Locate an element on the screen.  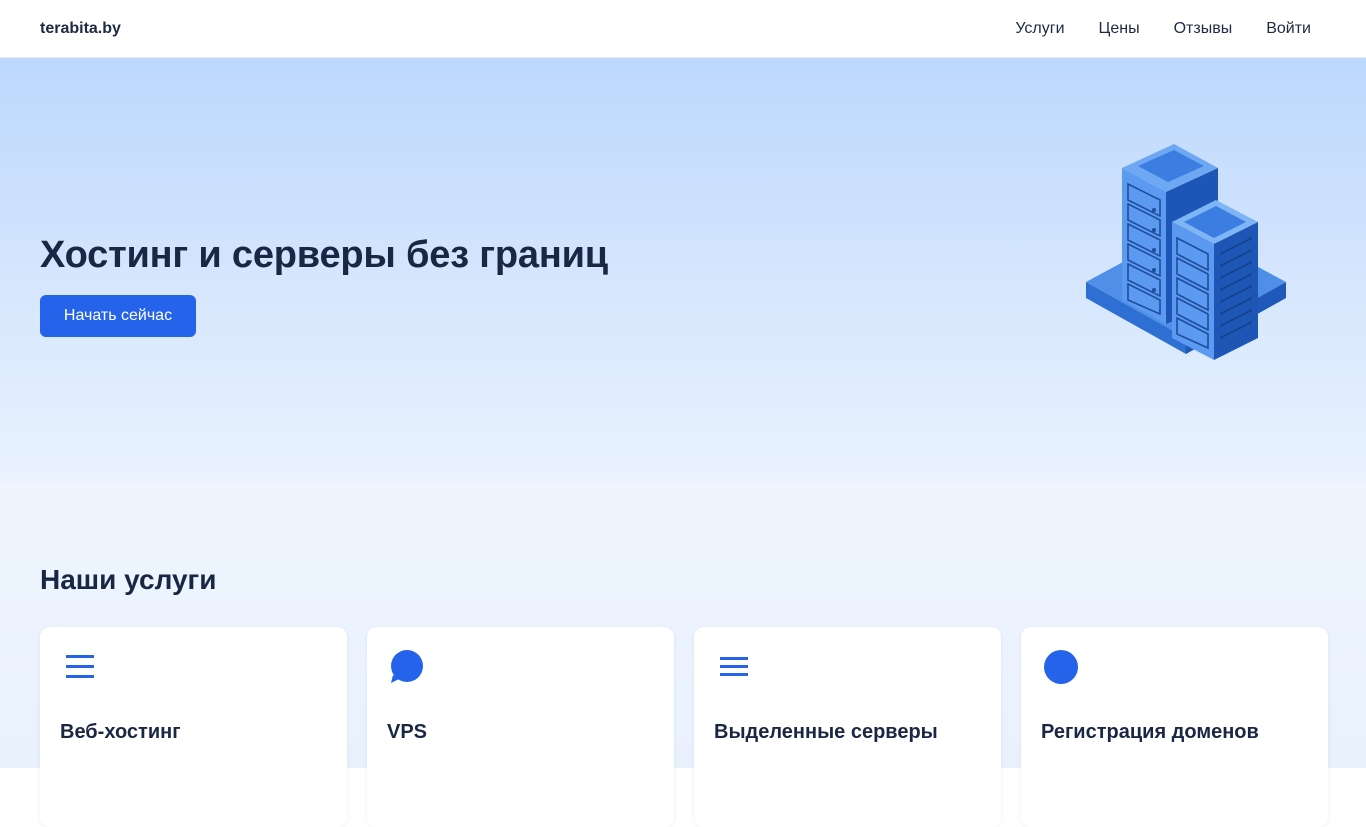
circle-icon is located at coordinates (1061, 667).